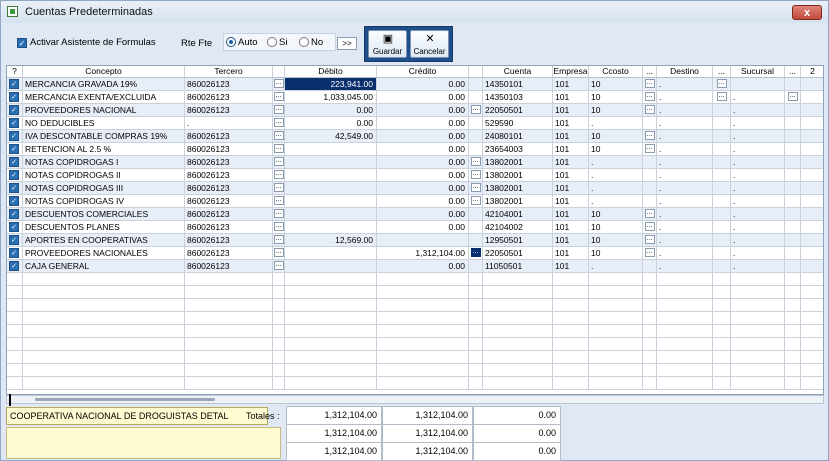 Image resolution: width=829 pixels, height=461 pixels. I want to click on cell-ccosto: ., so click(616, 162).